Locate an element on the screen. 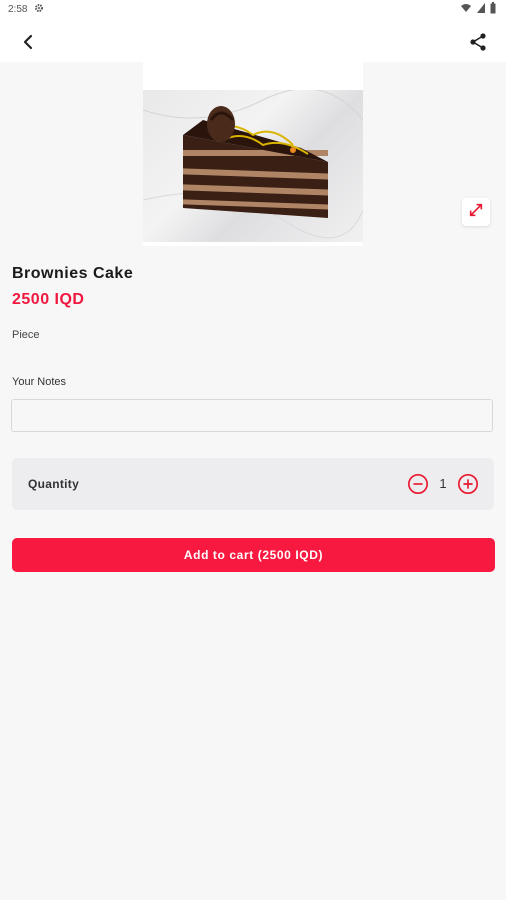 The width and height of the screenshot is (506, 900). signal-icon is located at coordinates (481, 9).